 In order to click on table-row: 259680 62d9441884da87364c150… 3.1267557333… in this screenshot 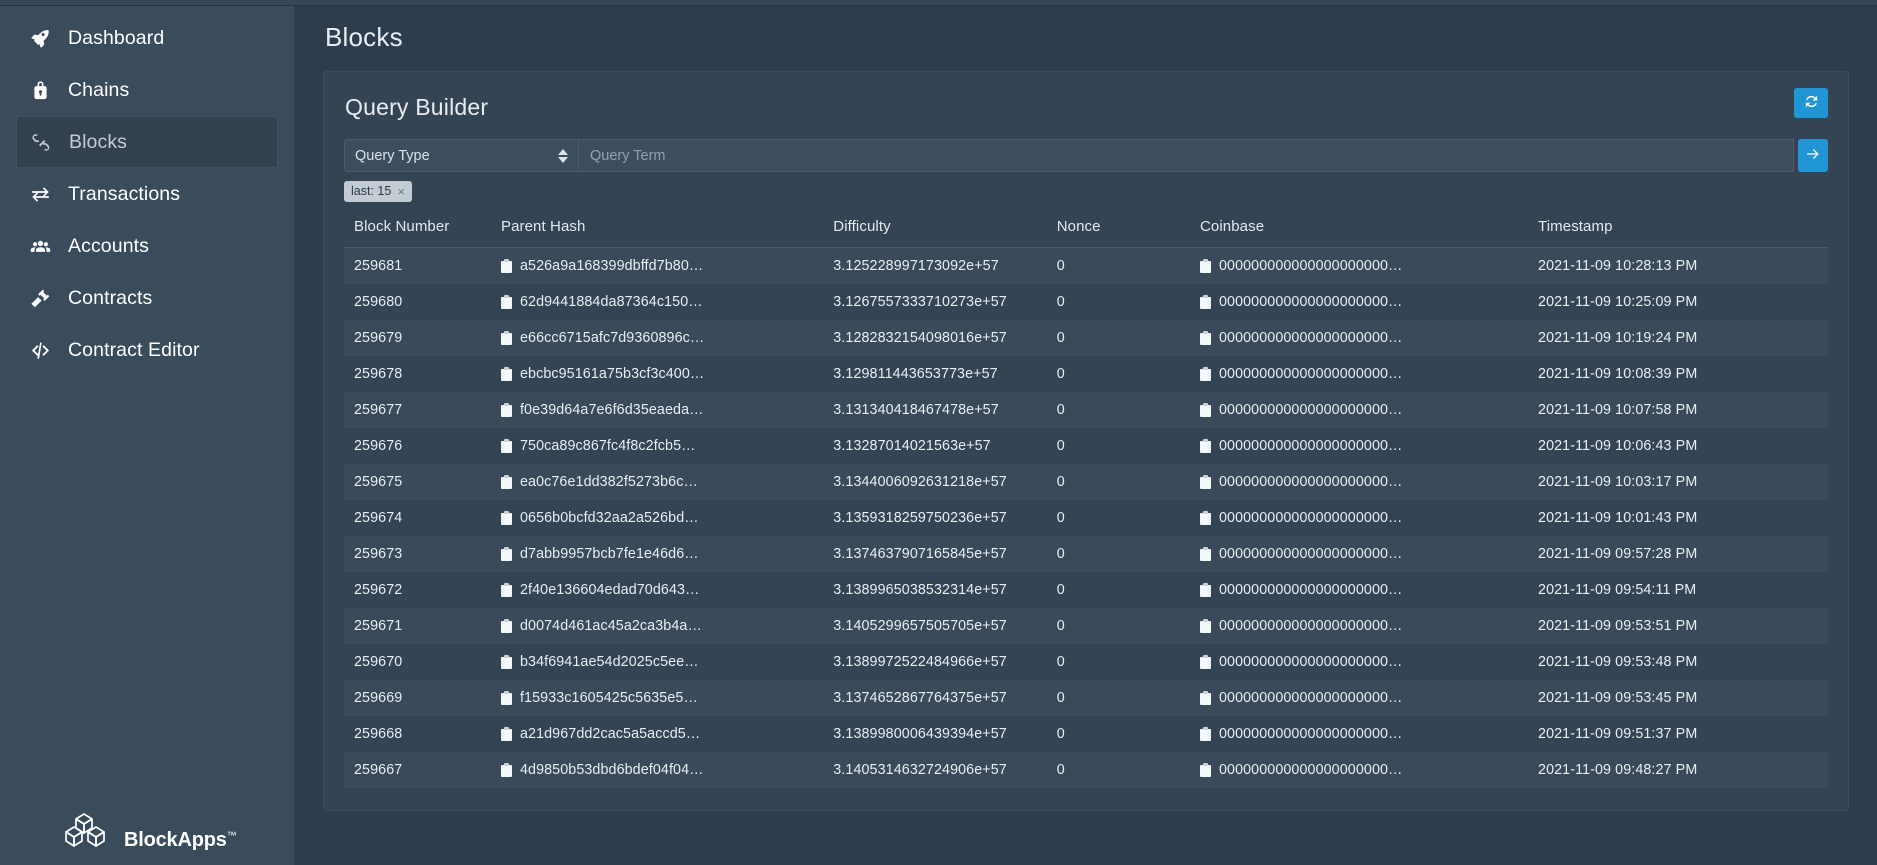, I will do `click(1086, 302)`.